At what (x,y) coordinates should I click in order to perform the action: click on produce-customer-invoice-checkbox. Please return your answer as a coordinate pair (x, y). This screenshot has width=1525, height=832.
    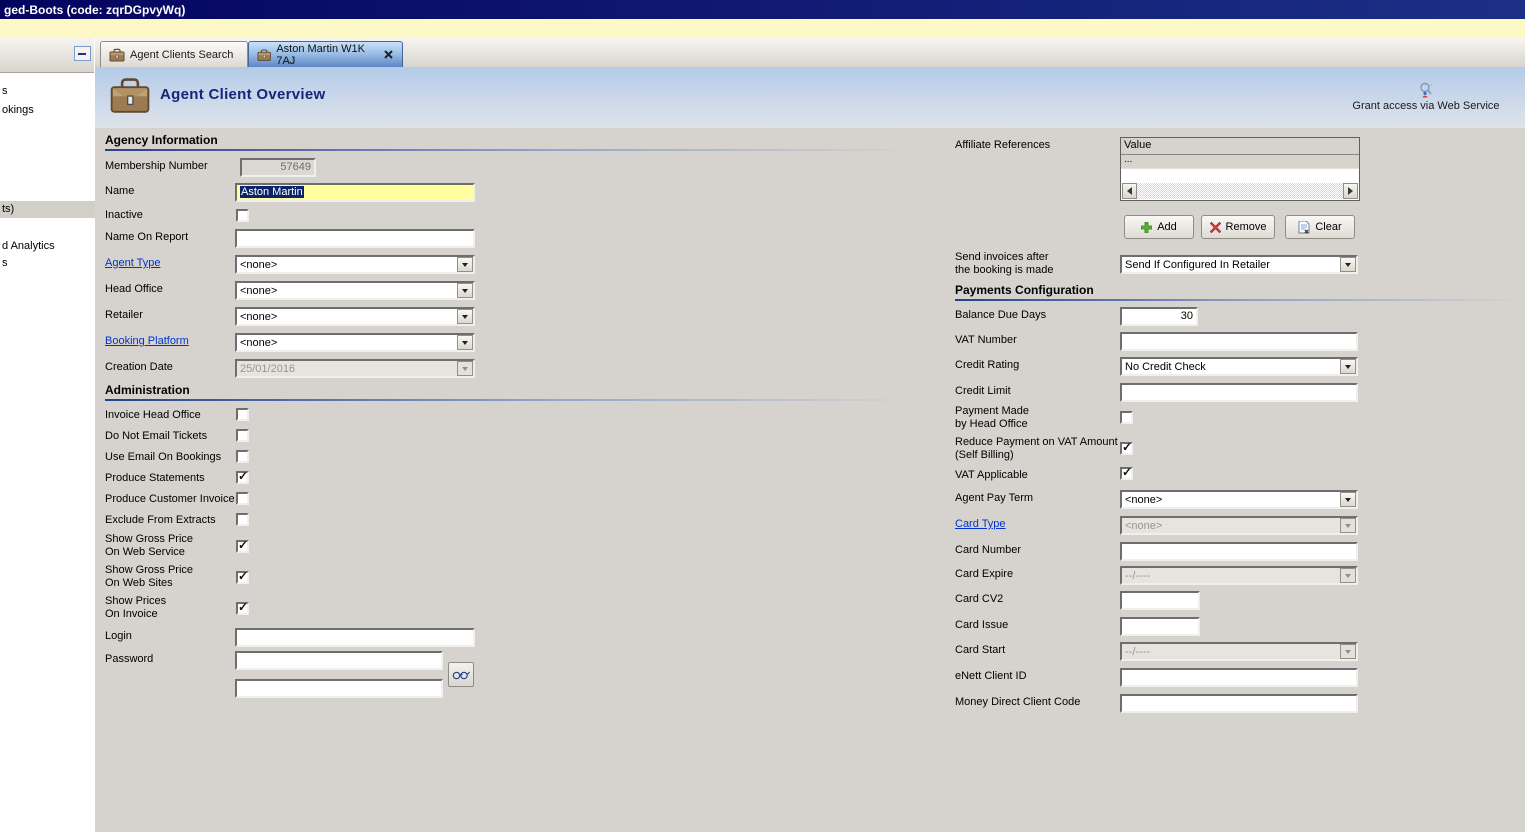
    Looking at the image, I should click on (242, 498).